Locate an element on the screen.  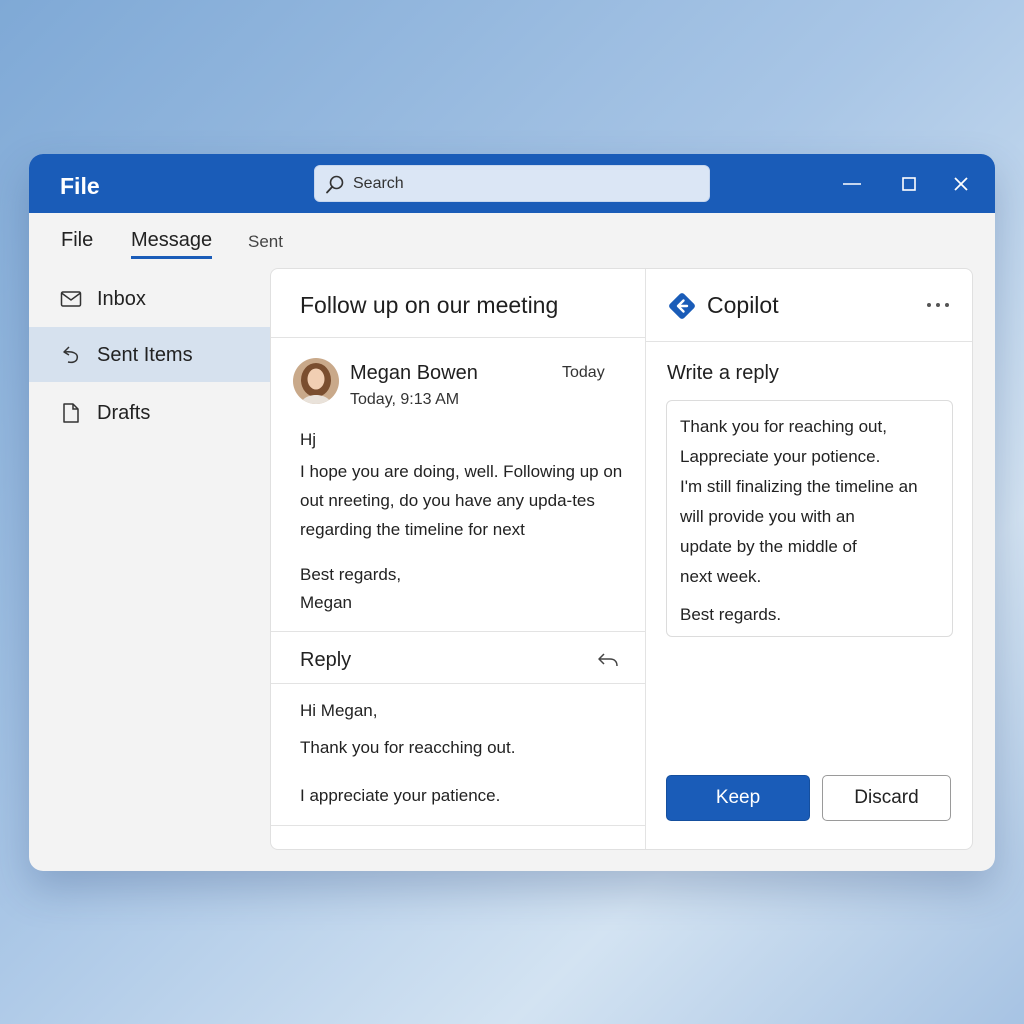
sidebar-item-drafts: Drafts is located at coordinates (149, 412).